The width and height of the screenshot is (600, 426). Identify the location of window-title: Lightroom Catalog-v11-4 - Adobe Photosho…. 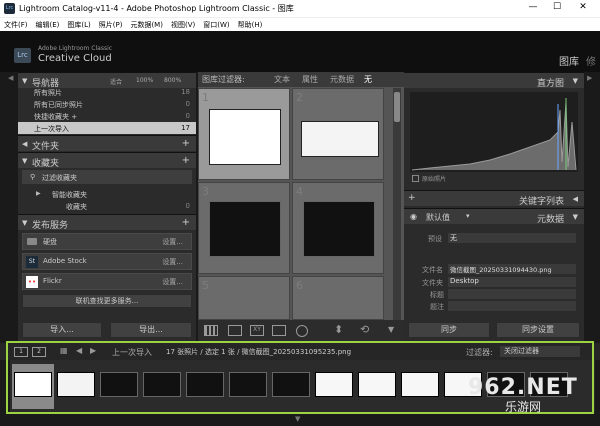
(156, 8).